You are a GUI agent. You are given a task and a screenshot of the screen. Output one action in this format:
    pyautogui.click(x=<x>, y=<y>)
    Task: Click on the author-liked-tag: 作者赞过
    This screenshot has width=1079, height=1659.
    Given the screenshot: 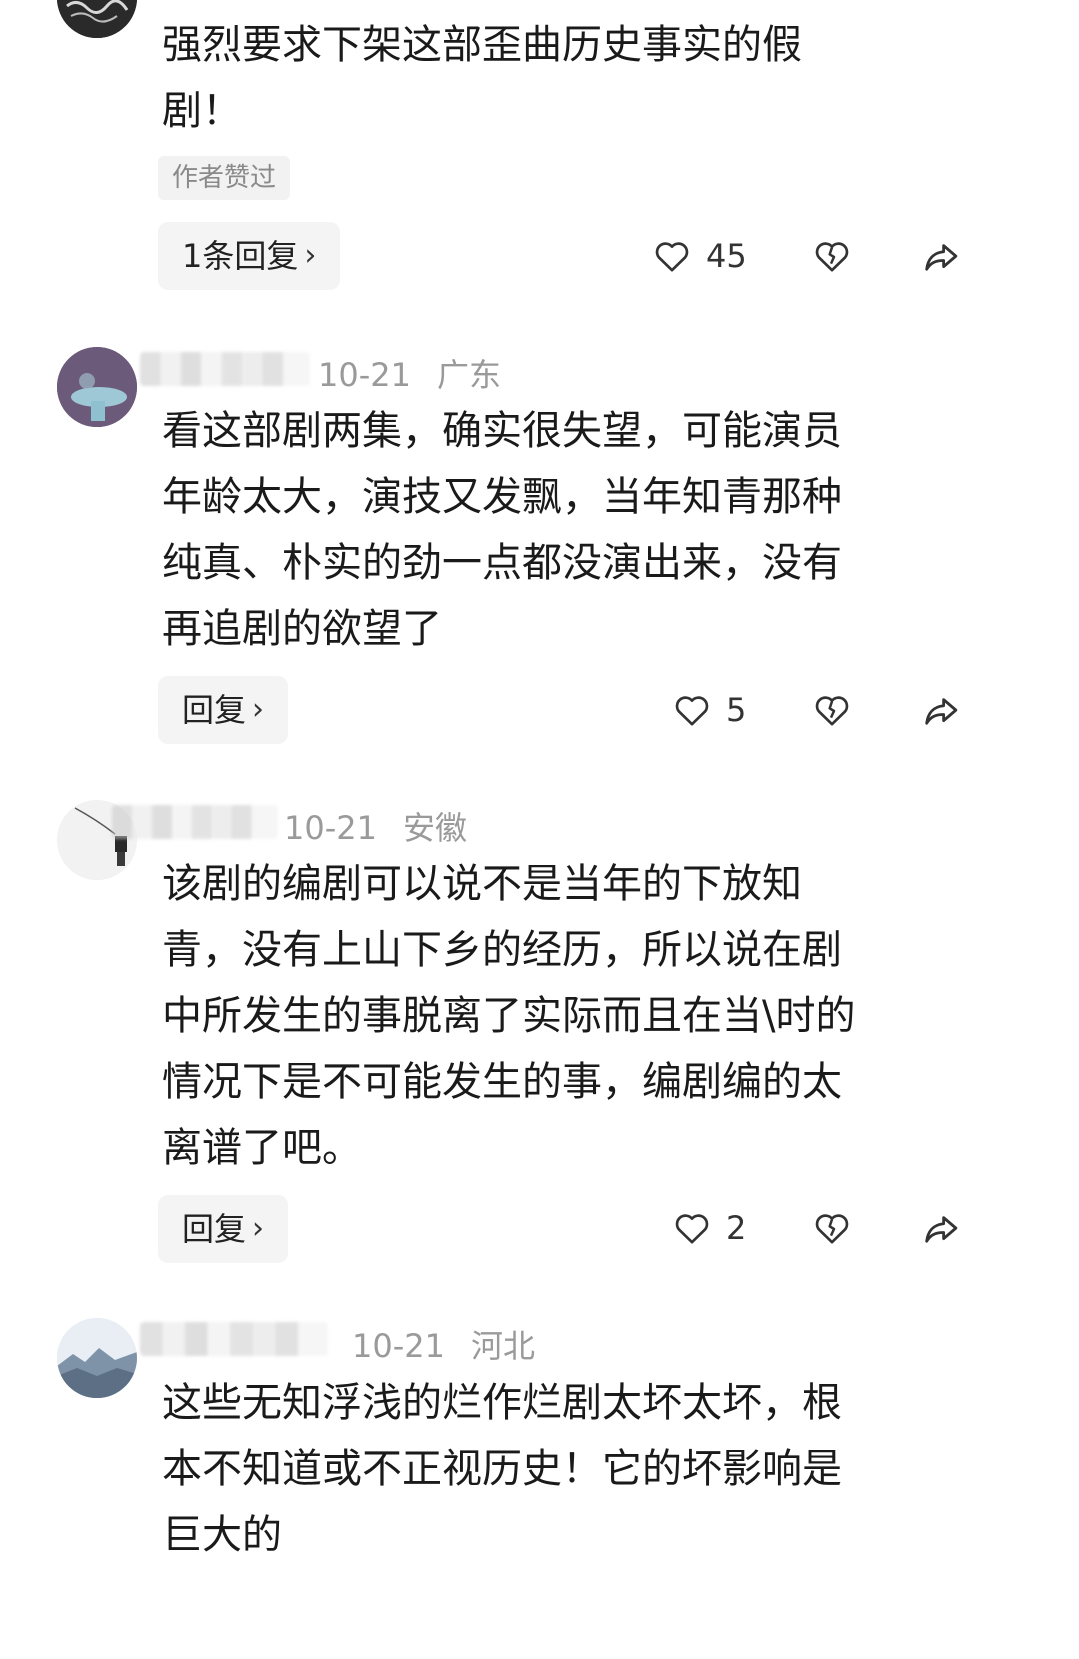 What is the action you would take?
    pyautogui.click(x=224, y=178)
    